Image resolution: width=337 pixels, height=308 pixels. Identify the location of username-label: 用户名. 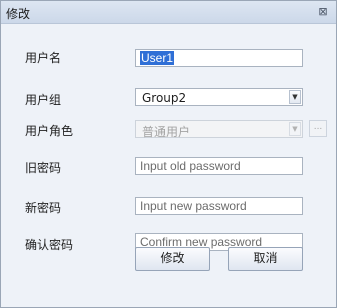
(43, 58).